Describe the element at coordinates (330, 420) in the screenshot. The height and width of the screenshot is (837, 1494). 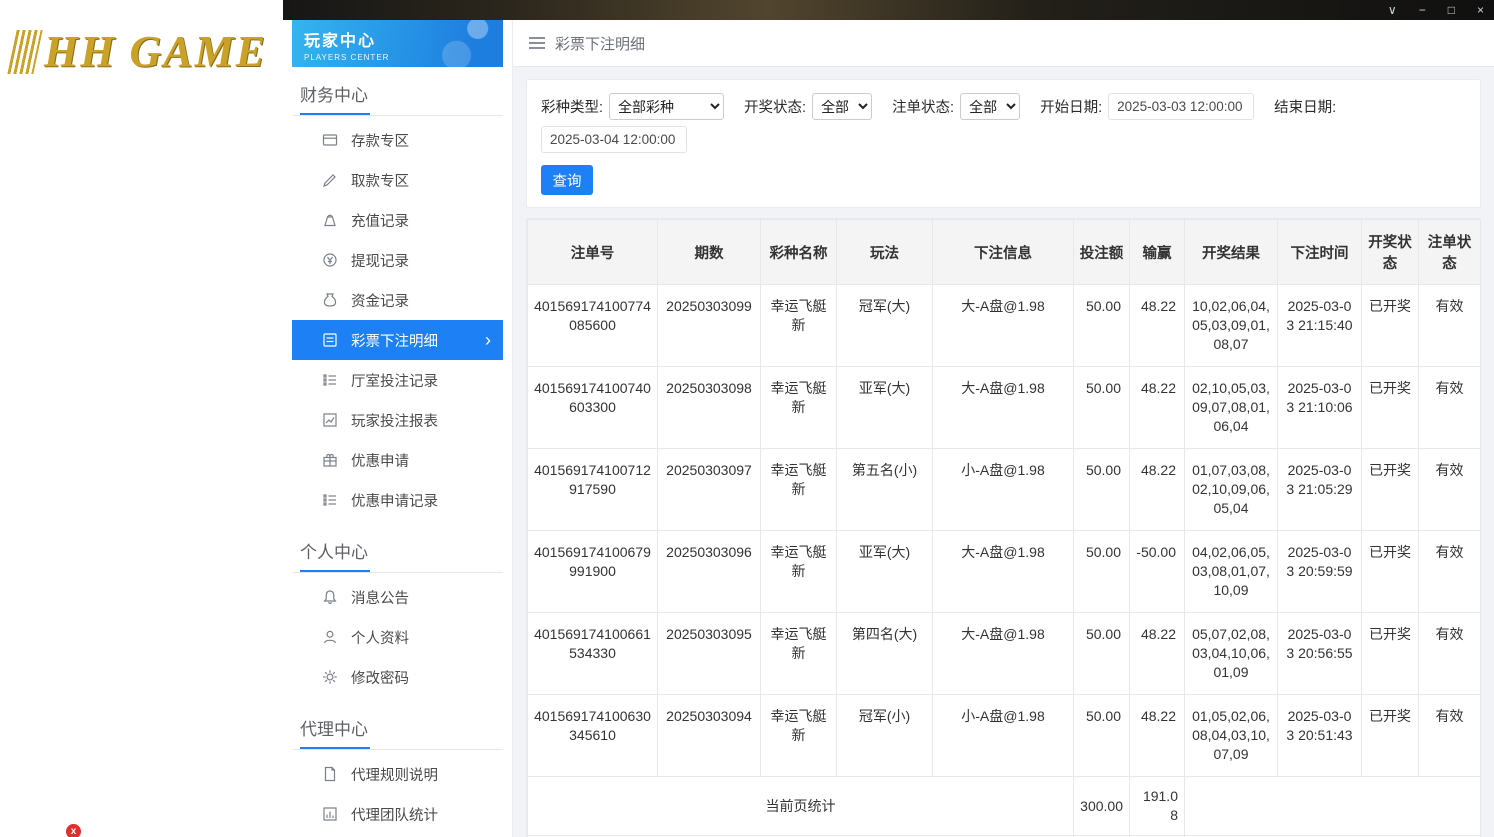
I see `report-icon` at that location.